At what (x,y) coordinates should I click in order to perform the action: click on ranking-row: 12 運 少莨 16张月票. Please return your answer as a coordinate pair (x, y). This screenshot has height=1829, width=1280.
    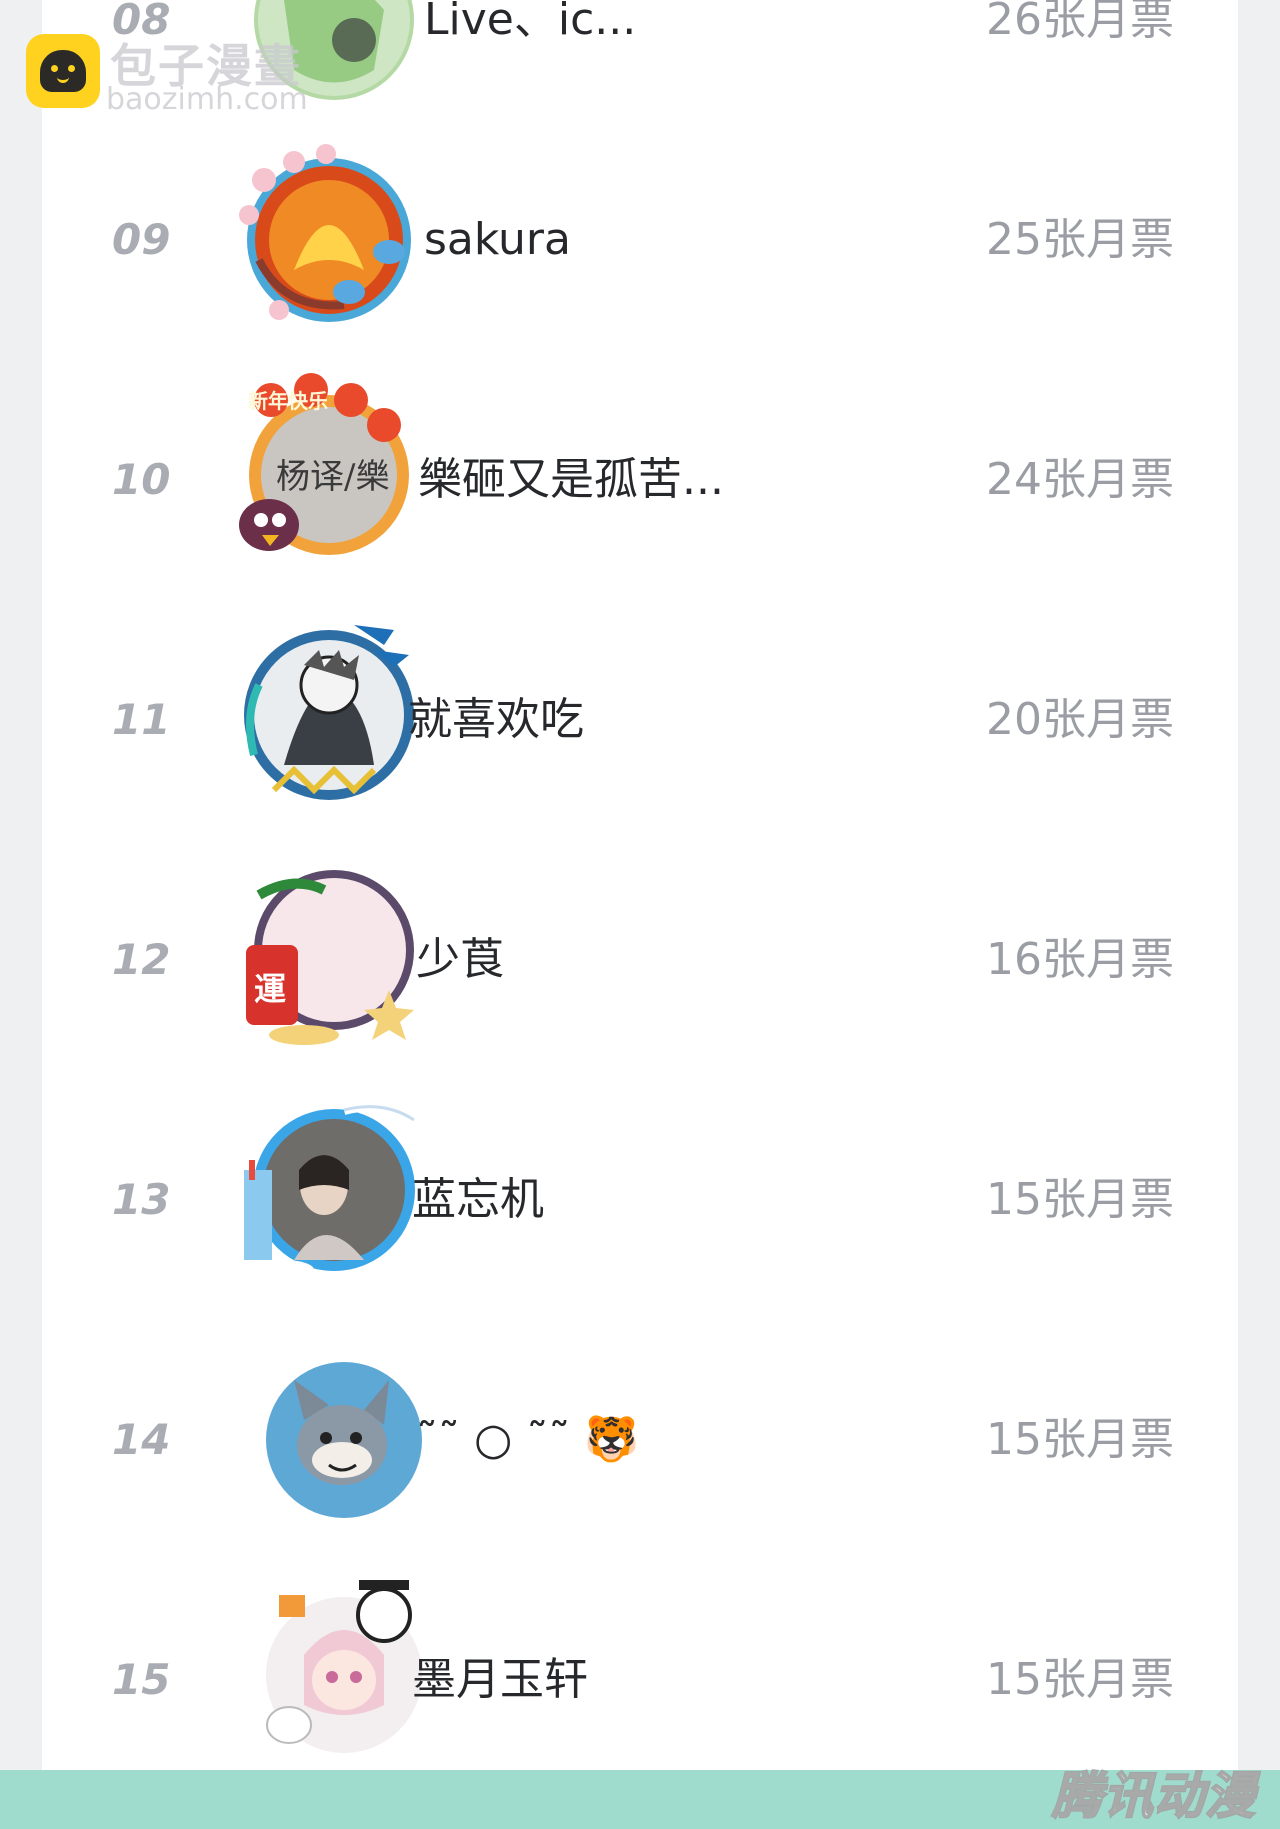
    Looking at the image, I should click on (640, 960).